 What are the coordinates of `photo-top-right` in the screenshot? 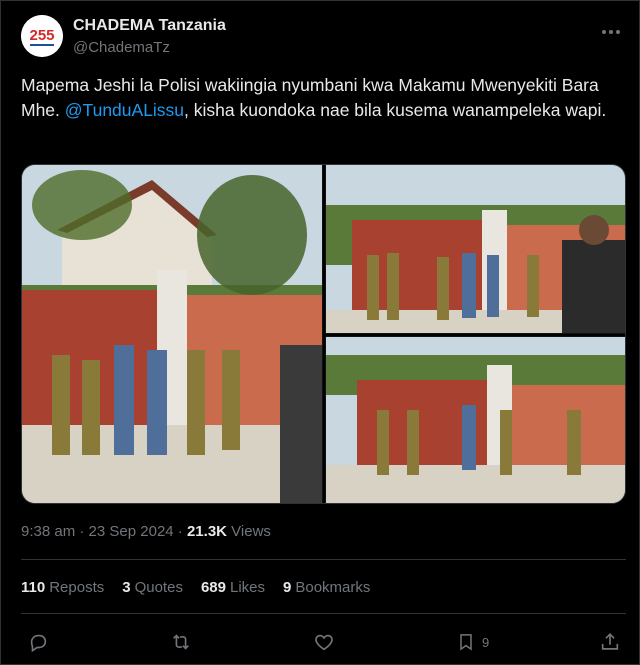 It's located at (476, 249).